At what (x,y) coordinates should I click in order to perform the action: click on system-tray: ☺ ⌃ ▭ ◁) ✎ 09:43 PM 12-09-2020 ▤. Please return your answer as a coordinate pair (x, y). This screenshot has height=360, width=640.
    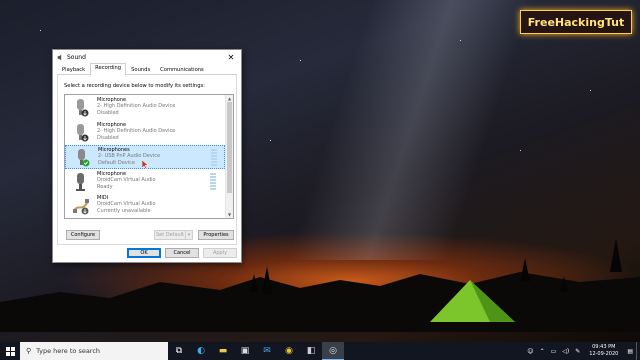
    Looking at the image, I should click on (582, 351).